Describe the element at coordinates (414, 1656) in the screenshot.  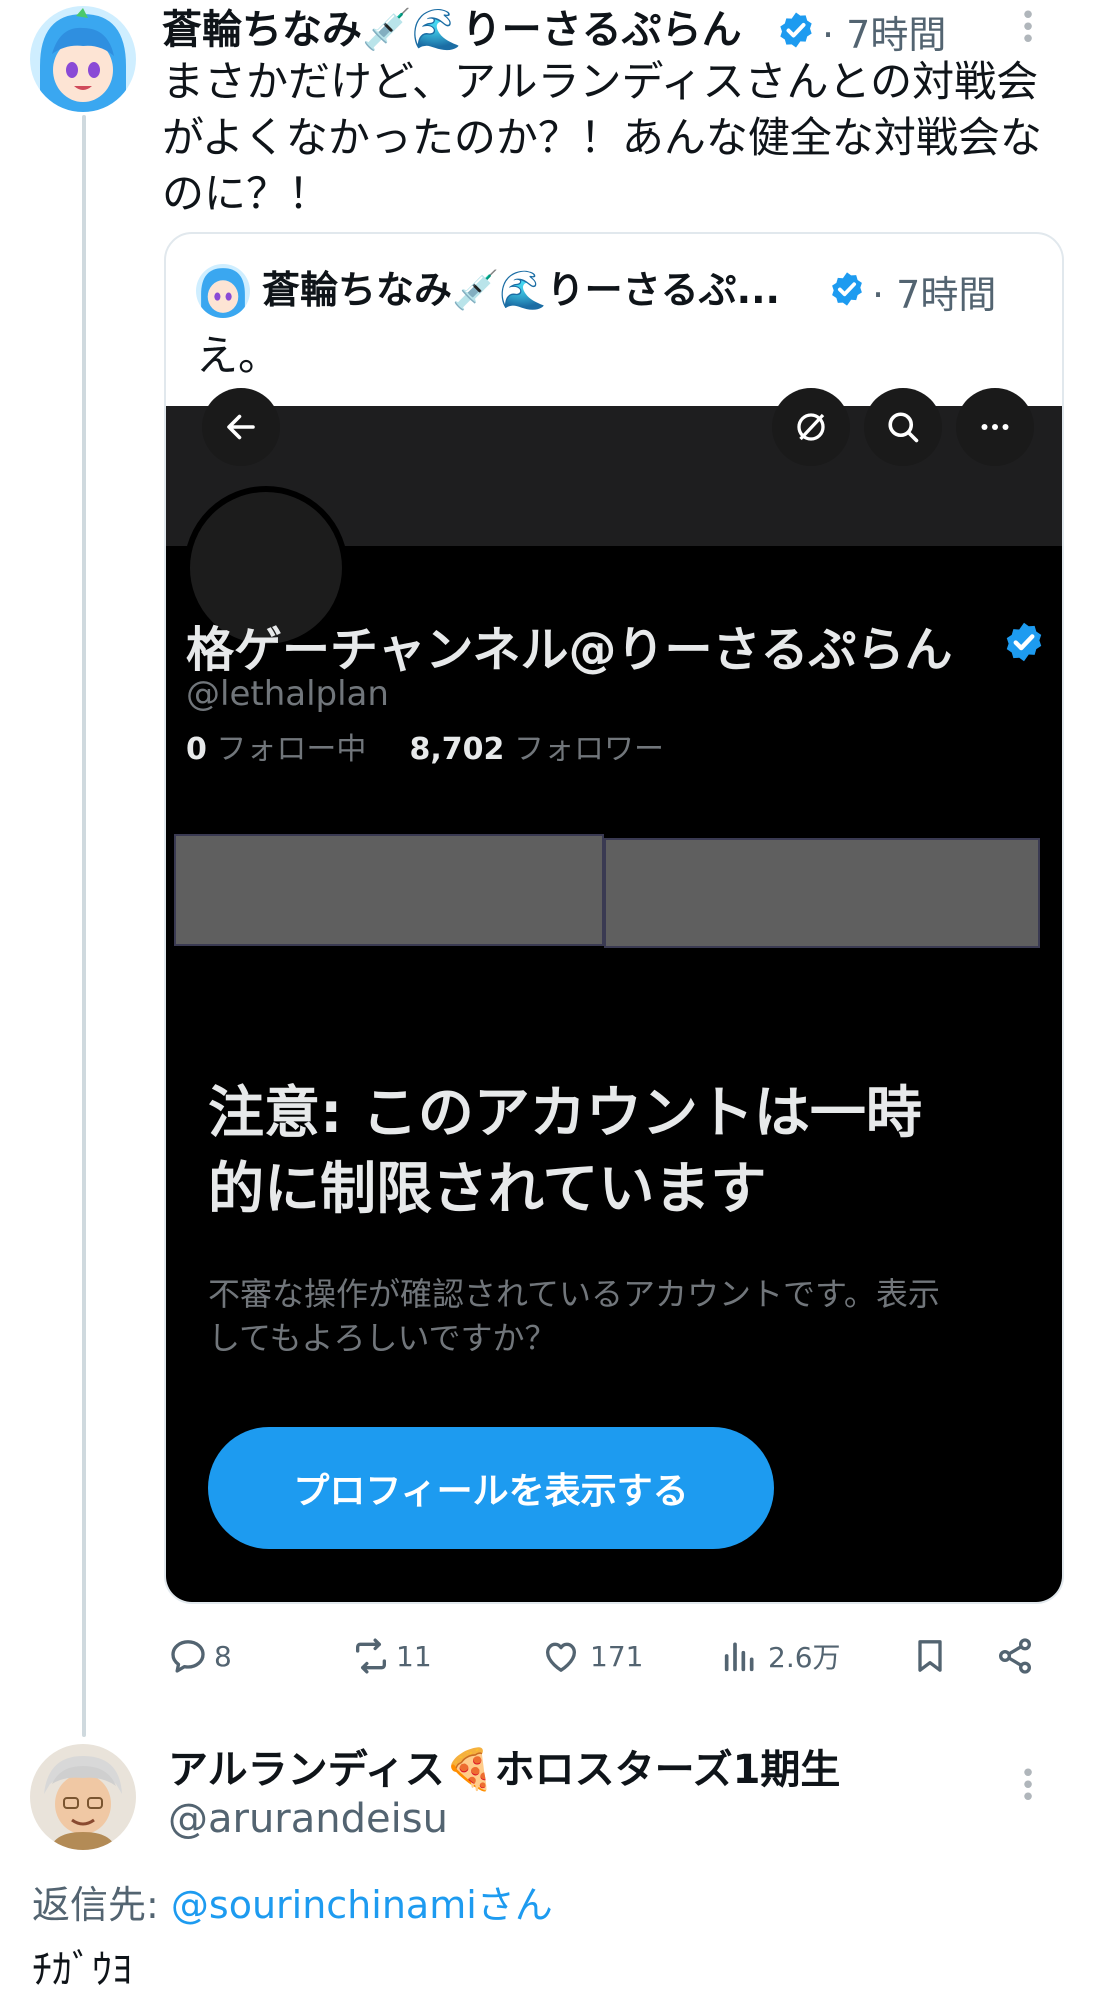
I see `retweet-count: 11` at that location.